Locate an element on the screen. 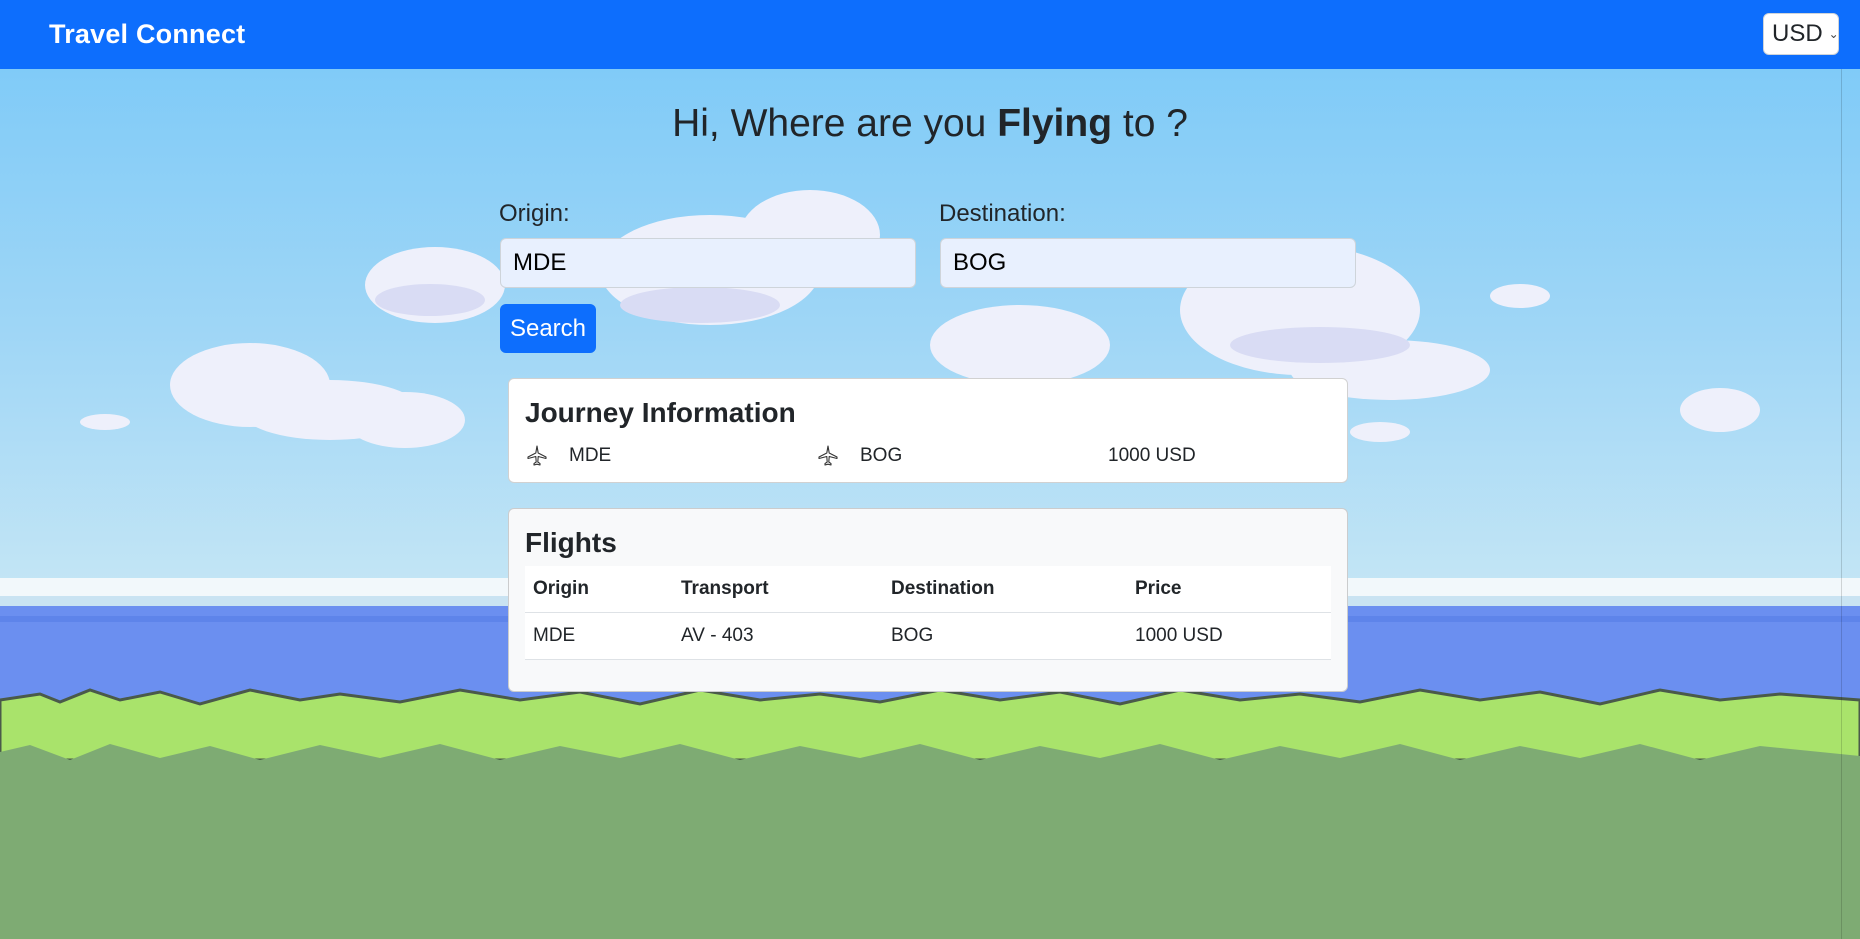  heading-text-post: to ? is located at coordinates (1150, 123).